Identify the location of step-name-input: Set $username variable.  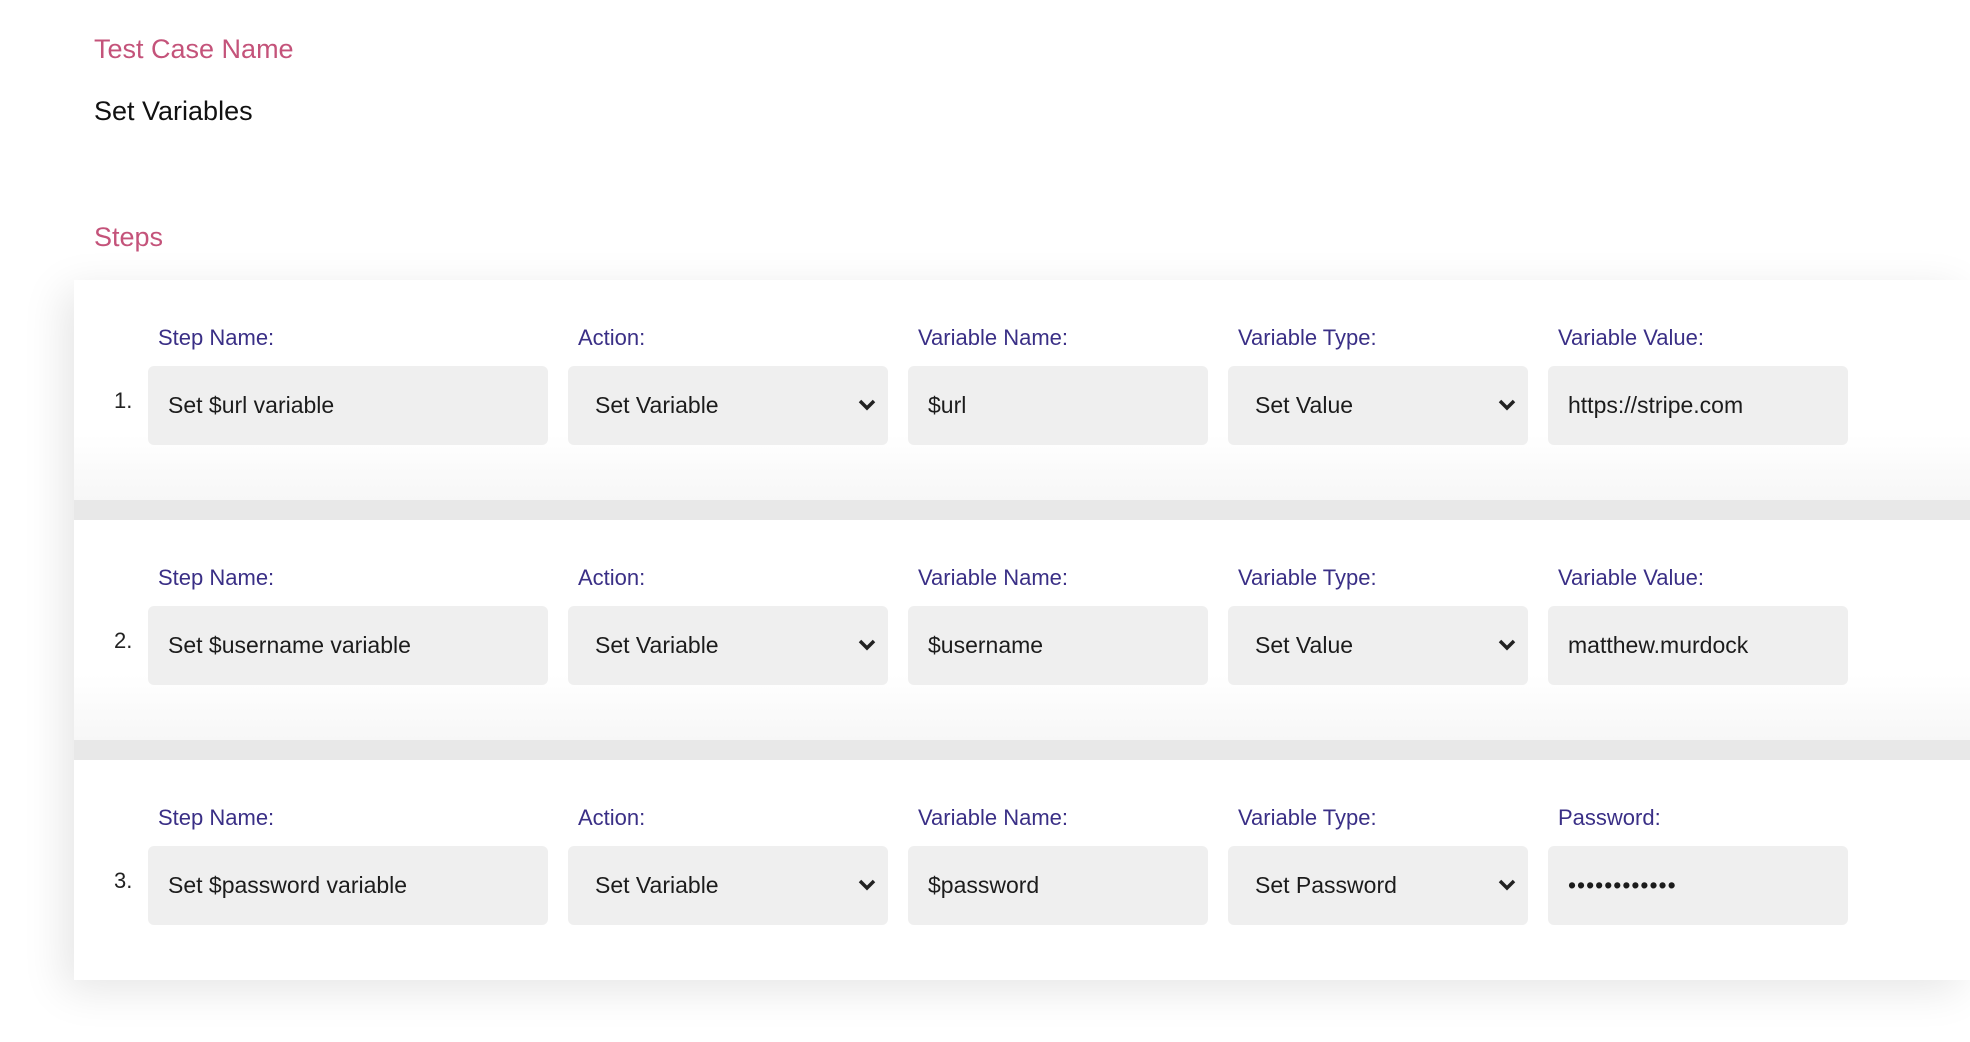
(348, 645).